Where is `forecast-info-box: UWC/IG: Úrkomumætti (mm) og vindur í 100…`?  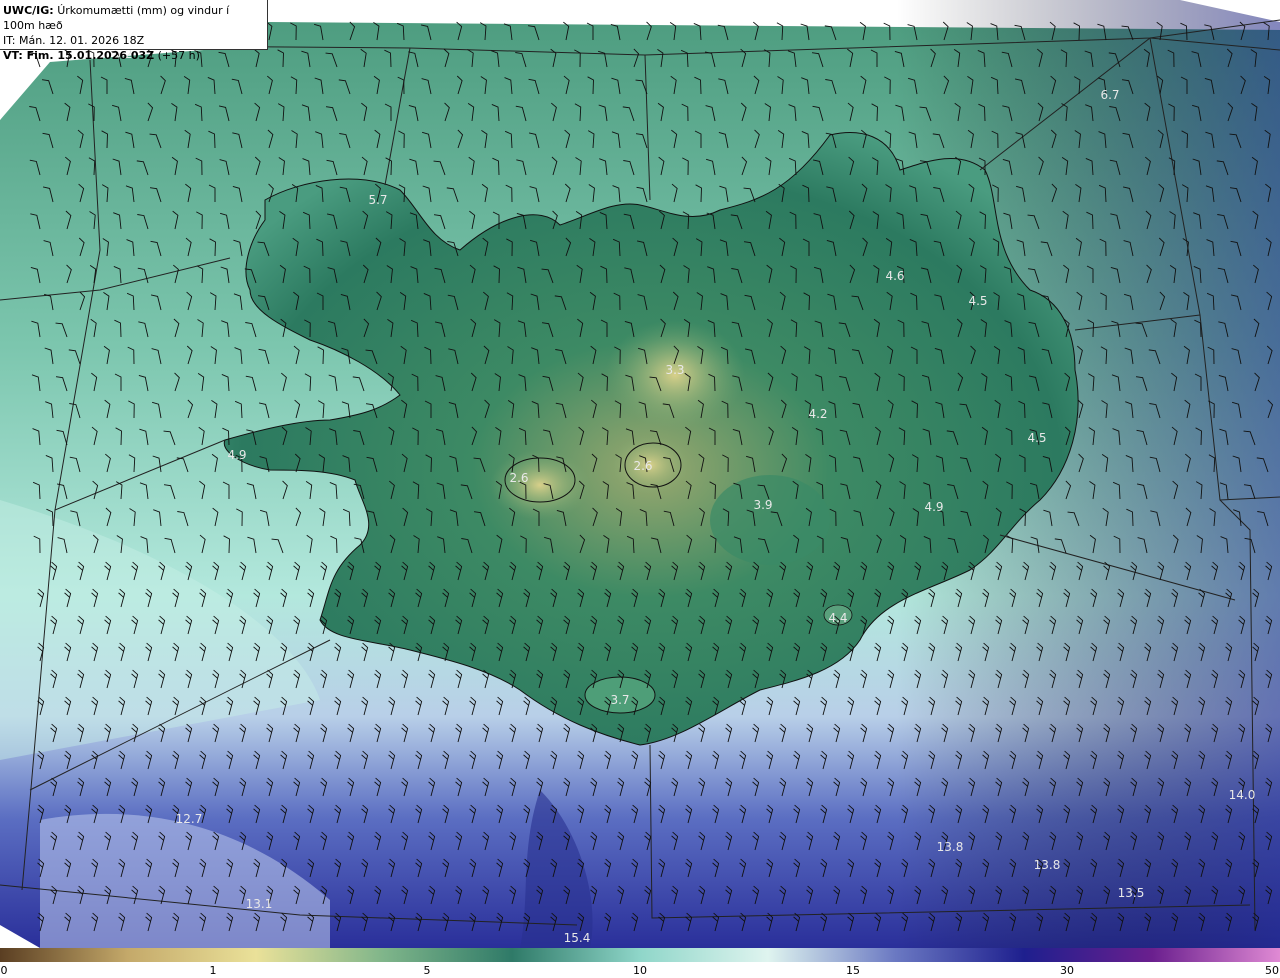 forecast-info-box: UWC/IG: Úrkomumætti (mm) og vindur í 100… is located at coordinates (134, 31).